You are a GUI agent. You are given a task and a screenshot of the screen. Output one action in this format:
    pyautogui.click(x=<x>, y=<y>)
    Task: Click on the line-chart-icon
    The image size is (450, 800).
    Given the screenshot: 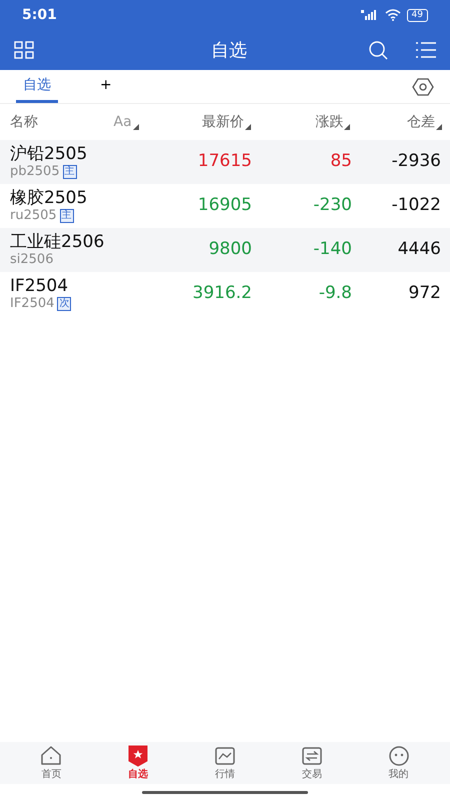 What is the action you would take?
    pyautogui.click(x=225, y=755)
    